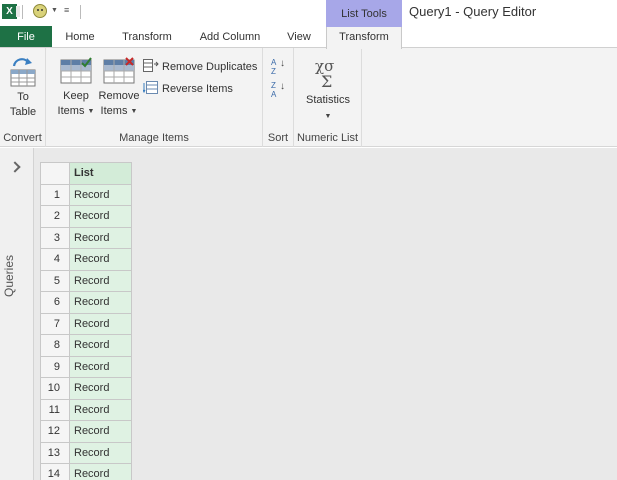  I want to click on table-row: 10 Record, so click(86, 388).